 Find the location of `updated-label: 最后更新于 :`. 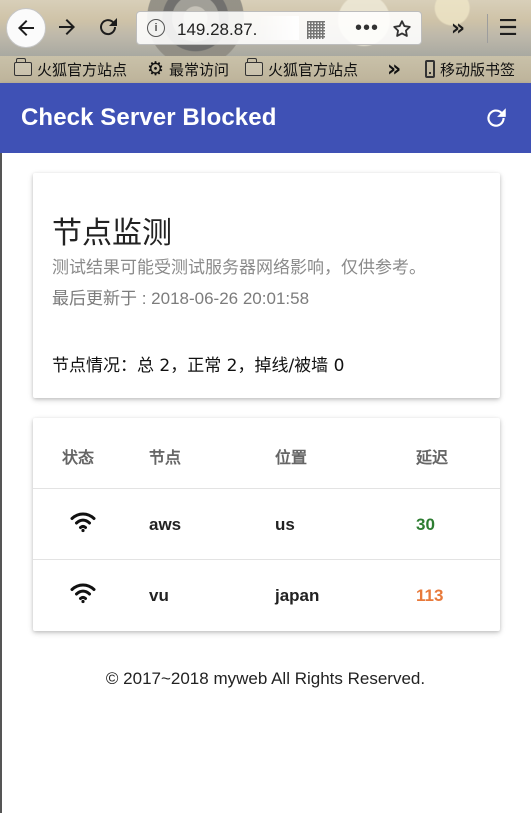

updated-label: 最后更新于 : is located at coordinates (102, 298).